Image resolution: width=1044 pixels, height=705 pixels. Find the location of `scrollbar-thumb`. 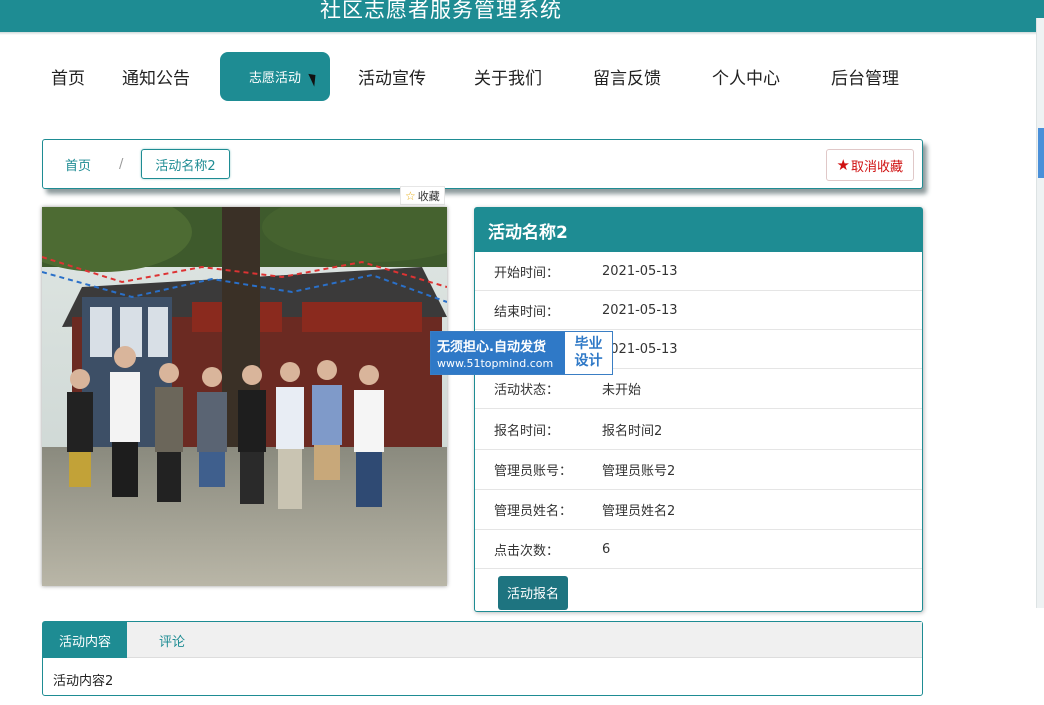

scrollbar-thumb is located at coordinates (1041, 153).